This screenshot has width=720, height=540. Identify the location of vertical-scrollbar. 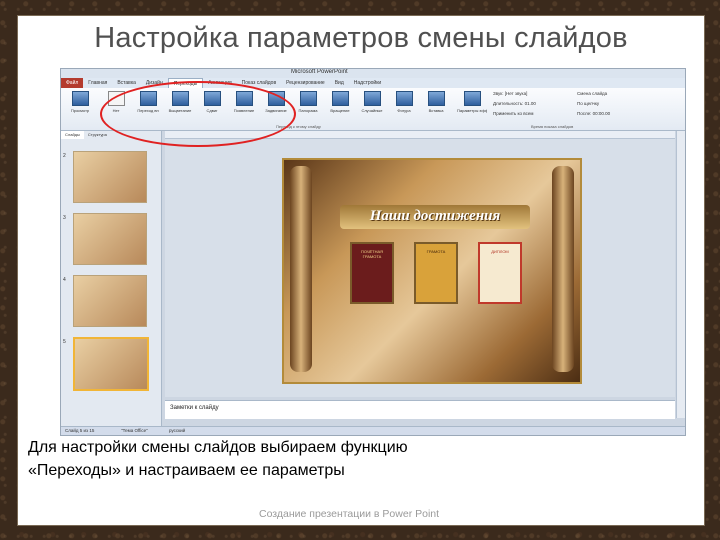
(680, 274).